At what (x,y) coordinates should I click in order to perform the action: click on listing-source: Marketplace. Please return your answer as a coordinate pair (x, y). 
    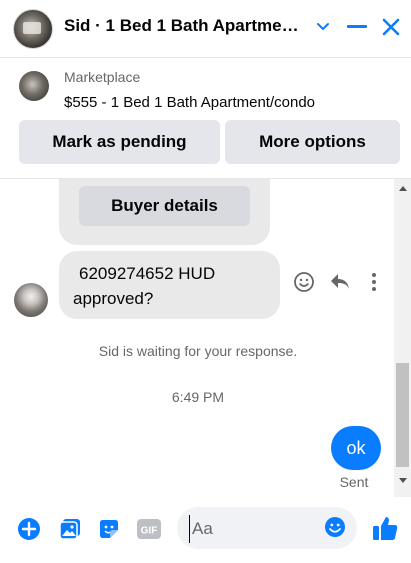
    Looking at the image, I should click on (102, 77).